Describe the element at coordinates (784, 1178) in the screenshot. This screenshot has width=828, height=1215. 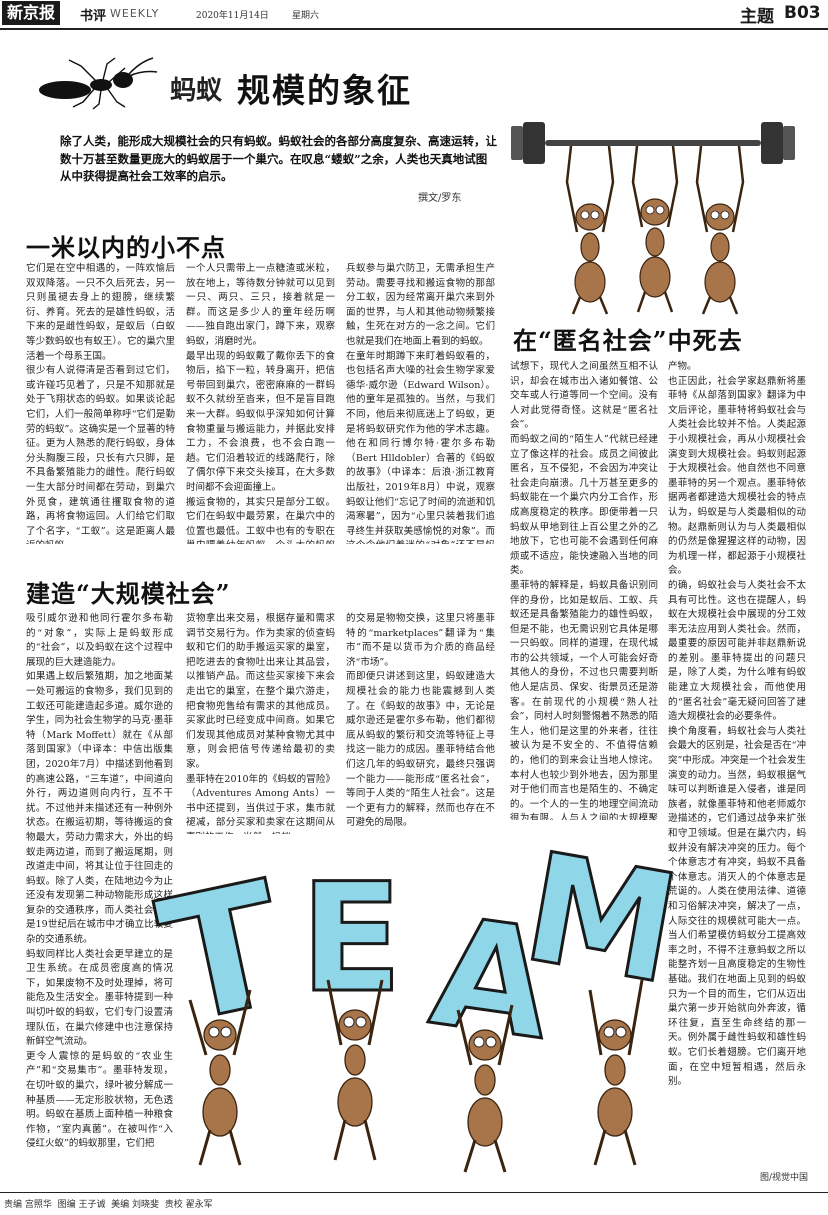
I see `illustration-credit: 图/视觉中国` at that location.